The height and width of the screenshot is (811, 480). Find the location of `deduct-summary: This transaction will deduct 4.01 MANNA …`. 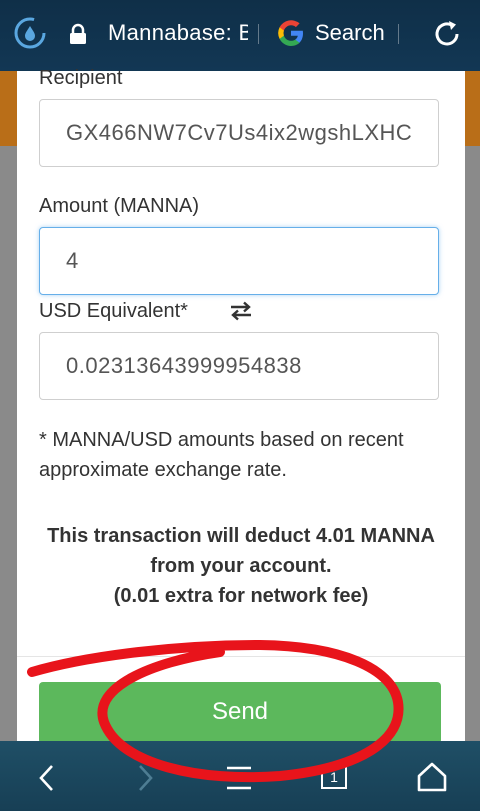

deduct-summary: This transaction will deduct 4.01 MANNA … is located at coordinates (241, 566).